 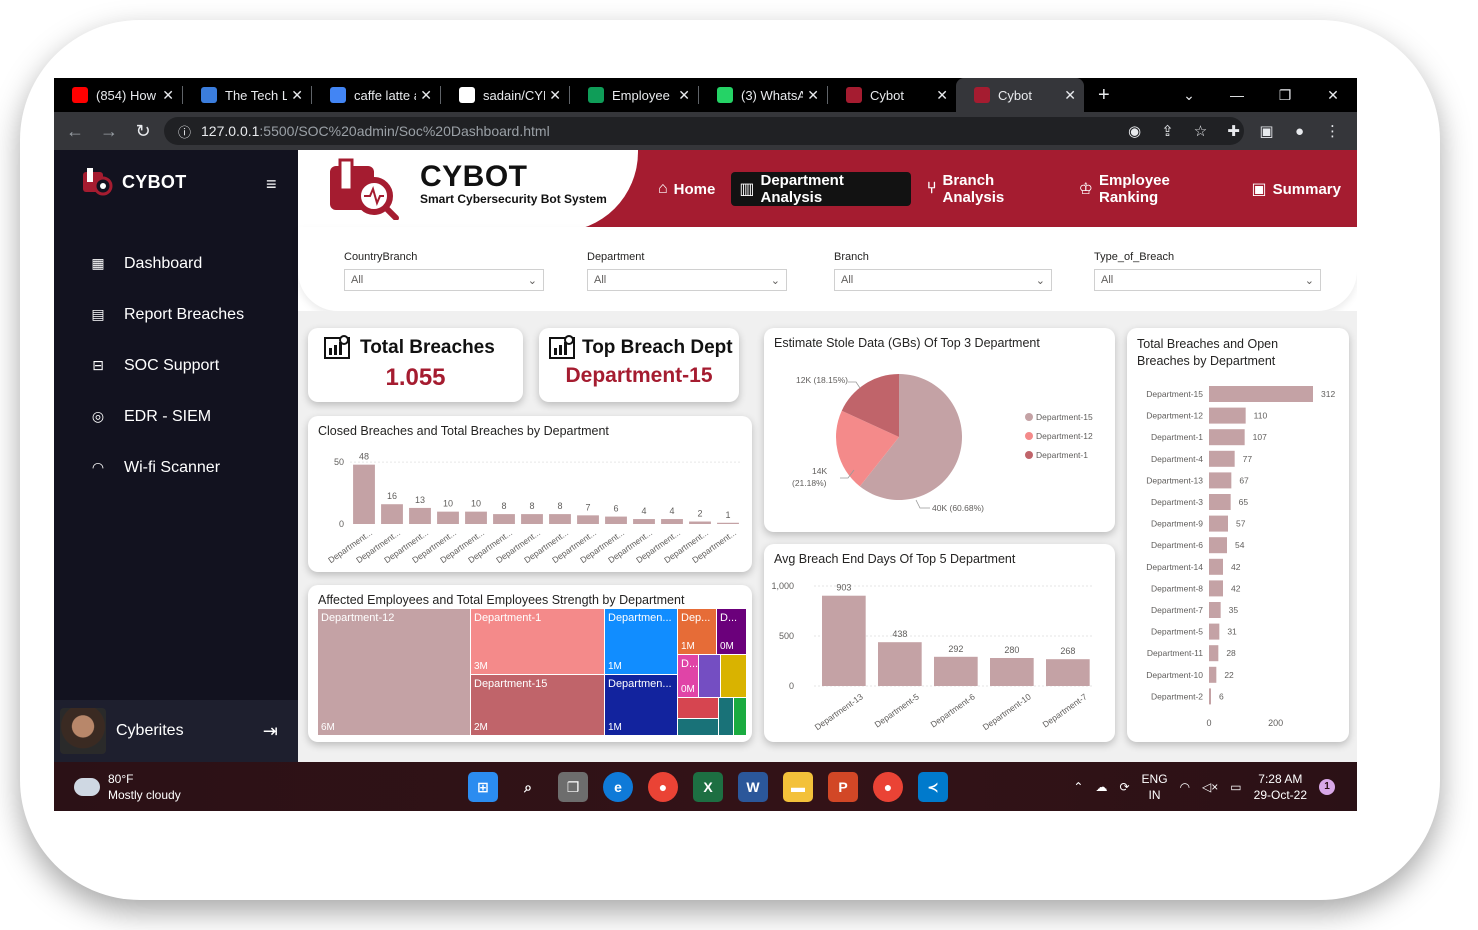 I want to click on vscode-icon: ≺, so click(x=933, y=787).